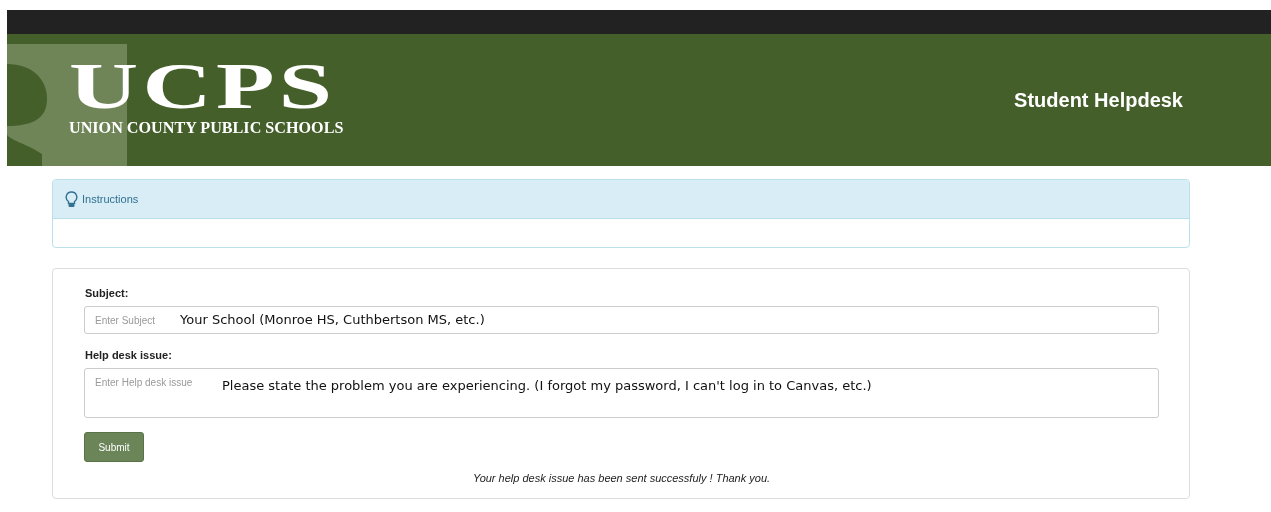  I want to click on field-label: Subject:, so click(107, 293).